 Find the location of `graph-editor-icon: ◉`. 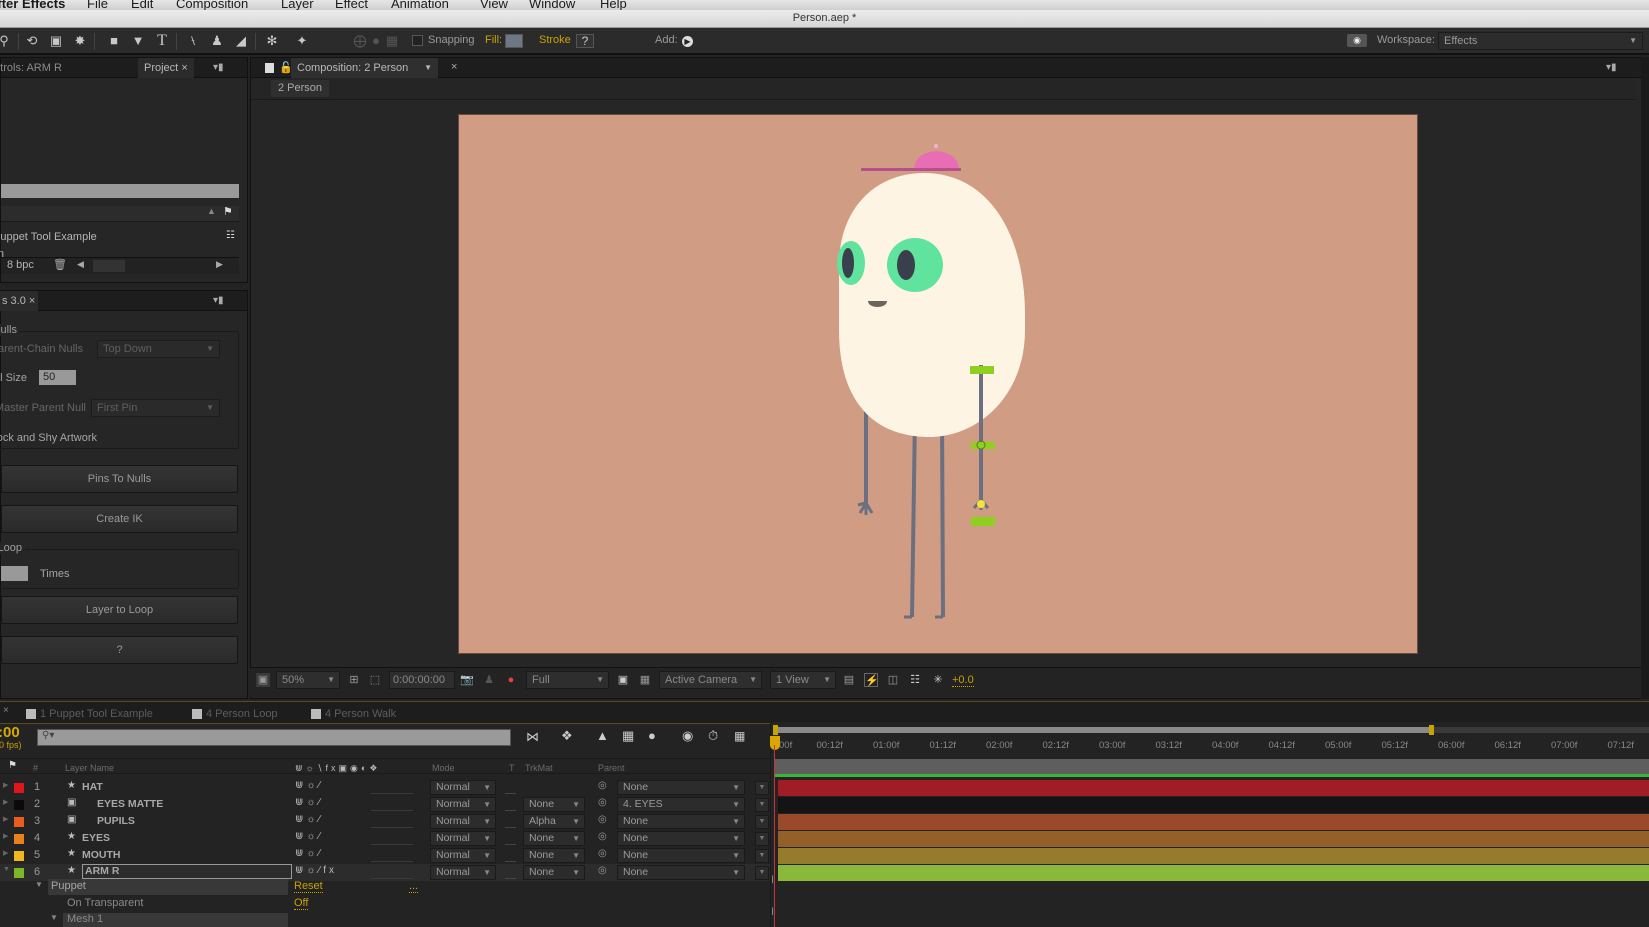

graph-editor-icon: ◉ is located at coordinates (687, 736).